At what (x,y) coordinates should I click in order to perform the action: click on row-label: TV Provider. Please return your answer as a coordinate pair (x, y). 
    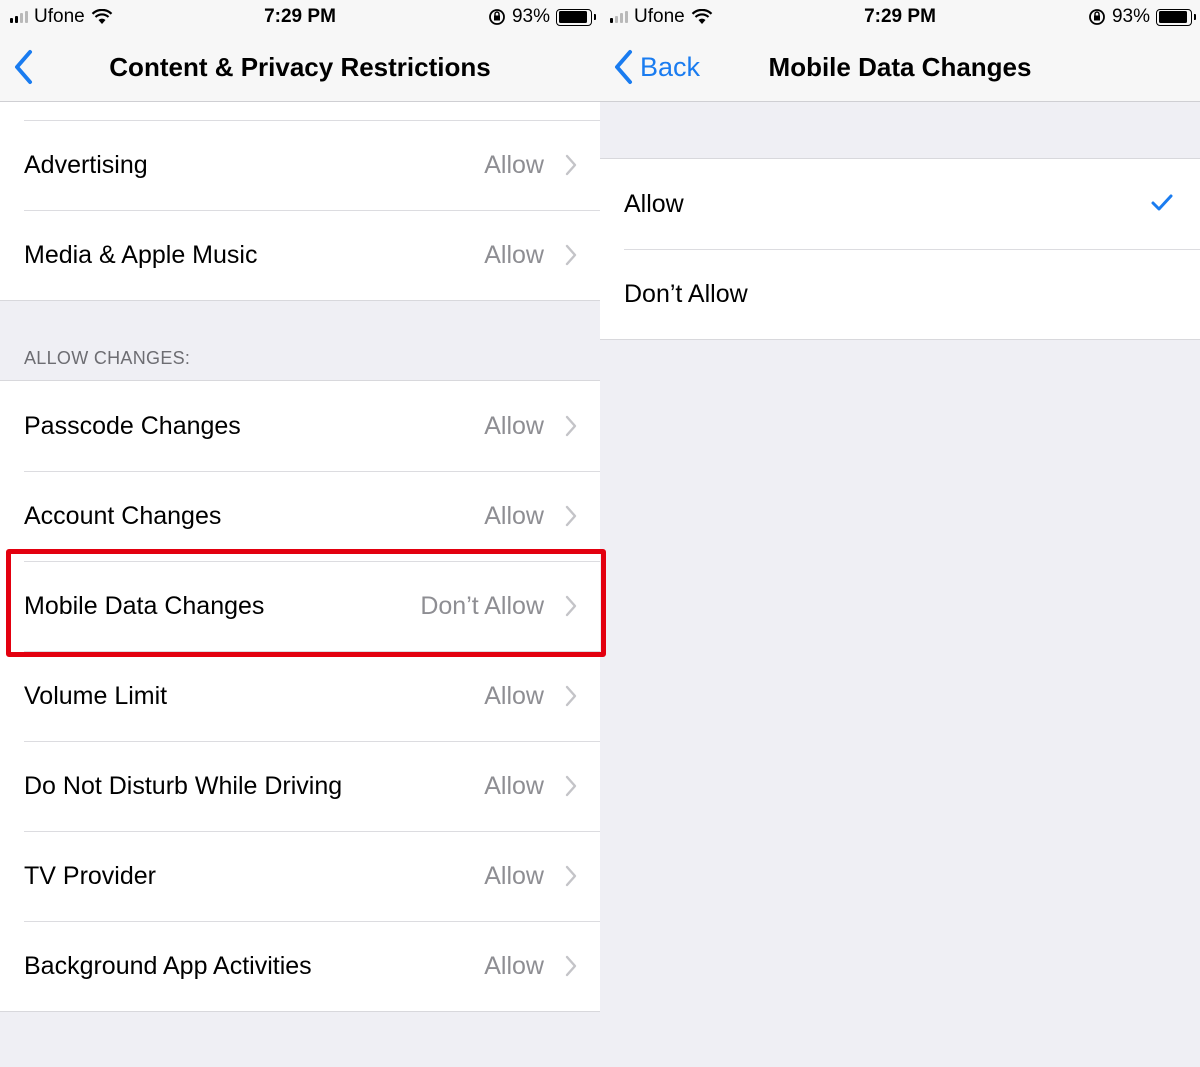
    Looking at the image, I should click on (90, 875).